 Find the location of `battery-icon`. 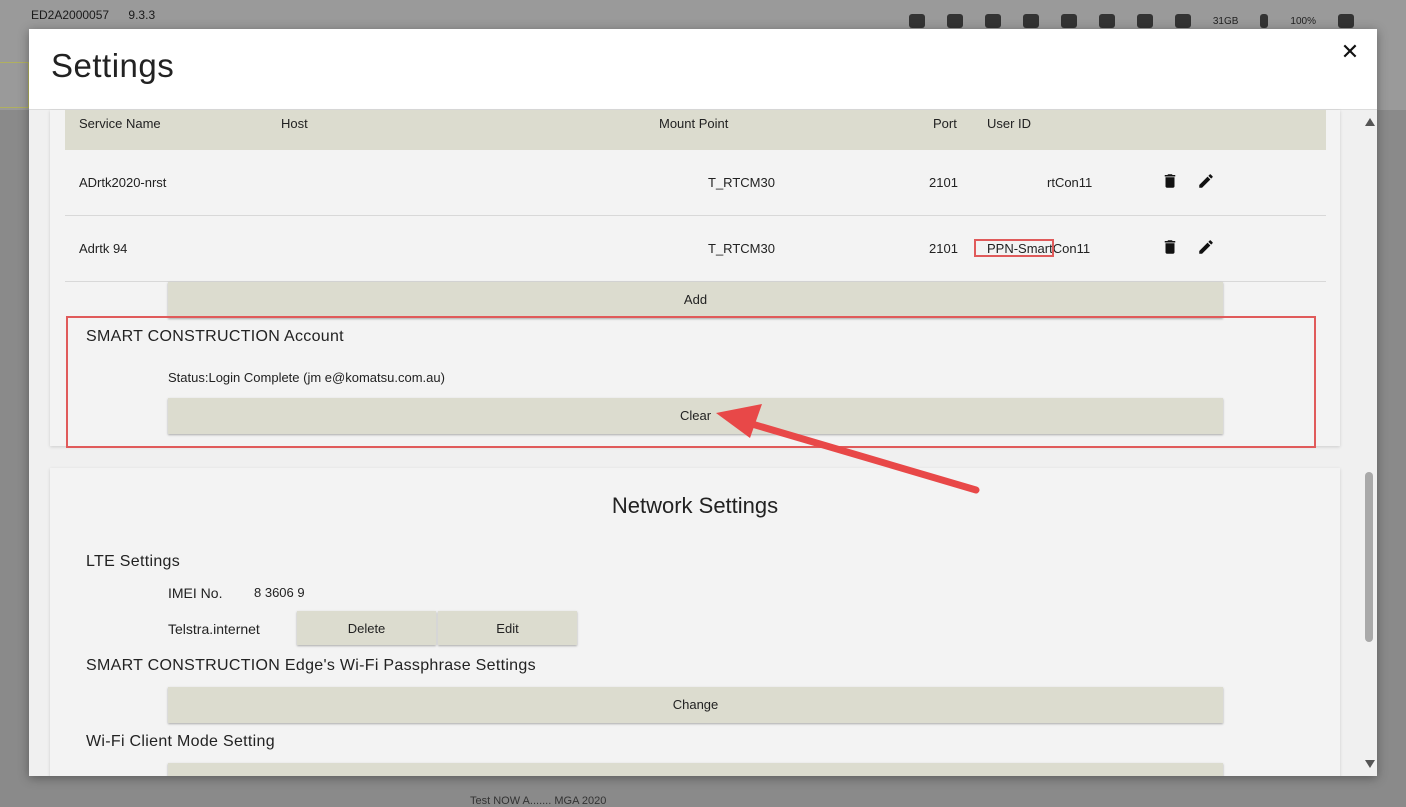

battery-icon is located at coordinates (1264, 21).